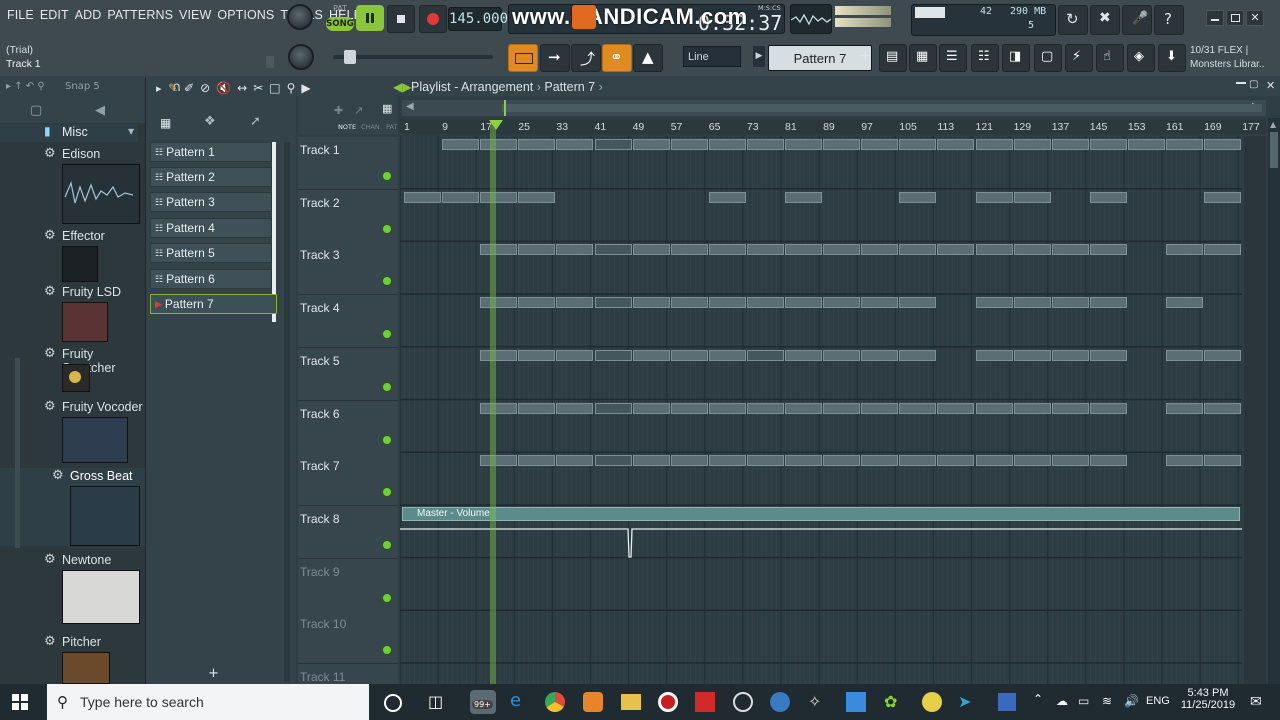 This screenshot has width=1280, height=720. What do you see at coordinates (242, 88) in the screenshot?
I see `slip-tool-icon: ↔` at bounding box center [242, 88].